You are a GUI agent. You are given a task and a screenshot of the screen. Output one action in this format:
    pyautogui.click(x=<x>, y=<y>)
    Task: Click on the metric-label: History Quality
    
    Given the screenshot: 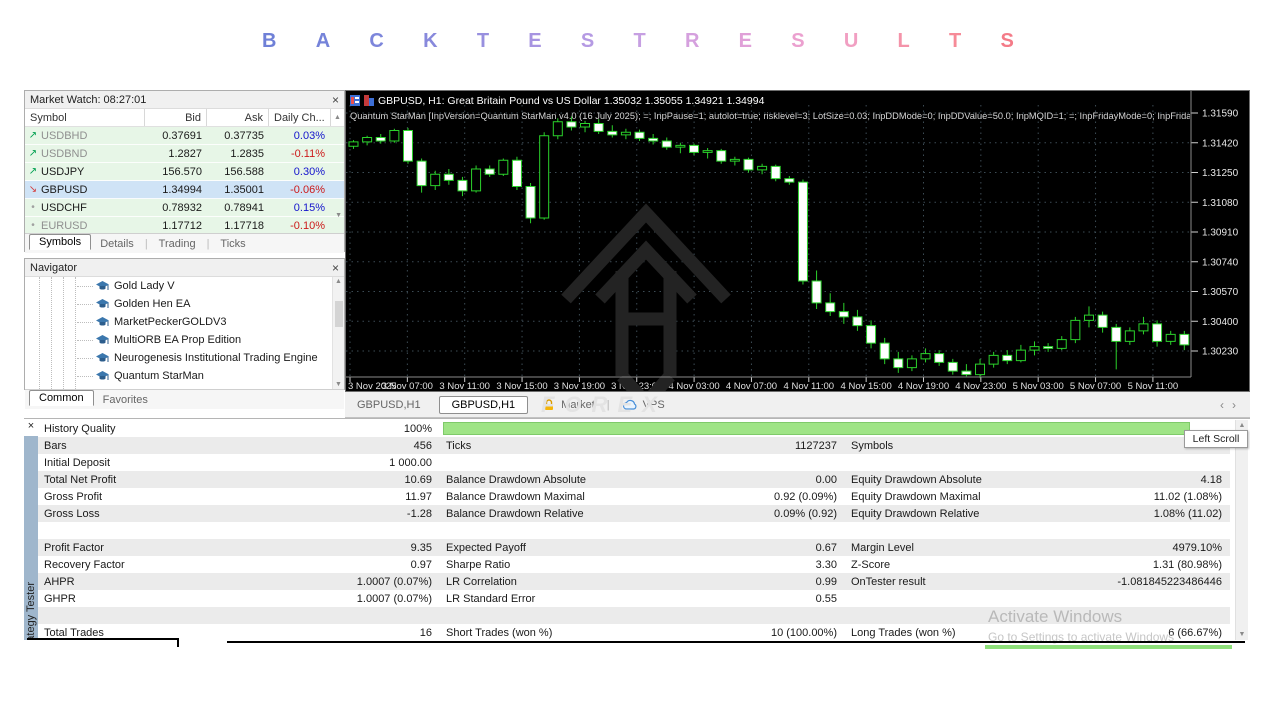 What is the action you would take?
    pyautogui.click(x=80, y=428)
    